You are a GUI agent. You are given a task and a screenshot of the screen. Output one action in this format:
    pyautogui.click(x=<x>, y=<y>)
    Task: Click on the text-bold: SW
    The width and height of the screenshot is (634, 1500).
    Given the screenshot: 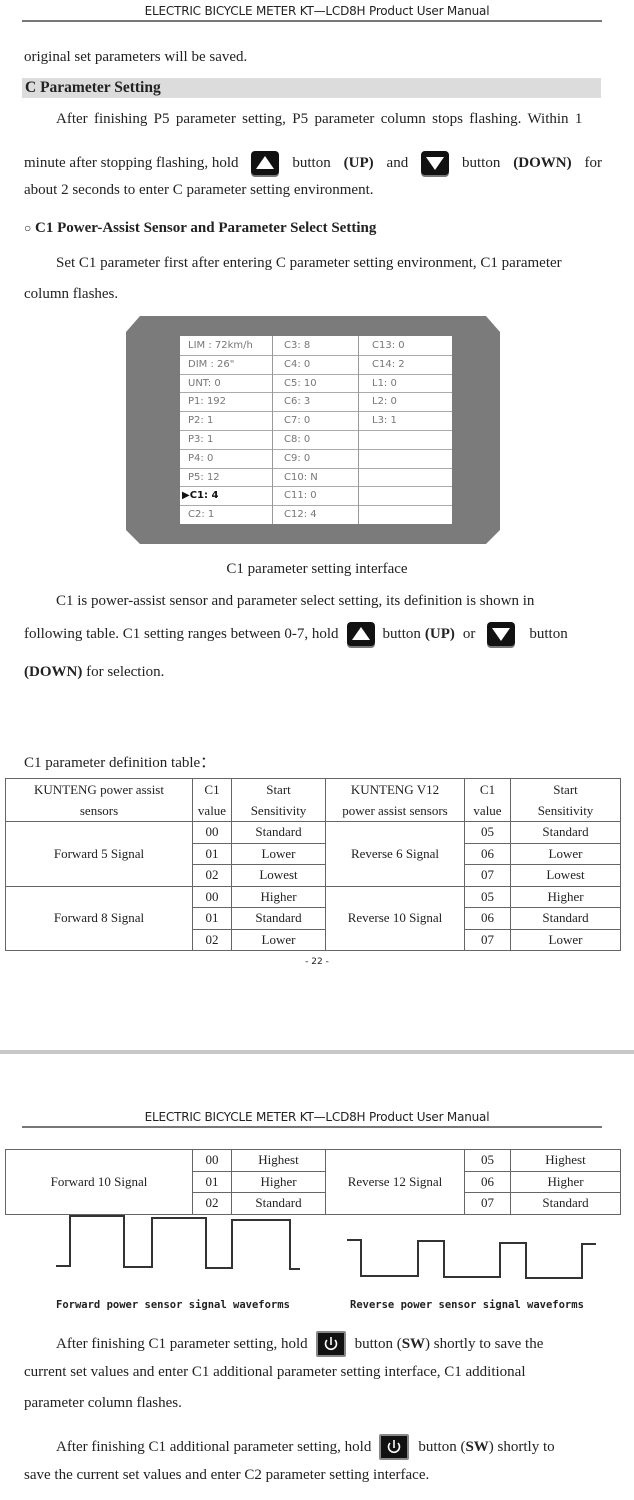 What is the action you would take?
    pyautogui.click(x=413, y=1344)
    